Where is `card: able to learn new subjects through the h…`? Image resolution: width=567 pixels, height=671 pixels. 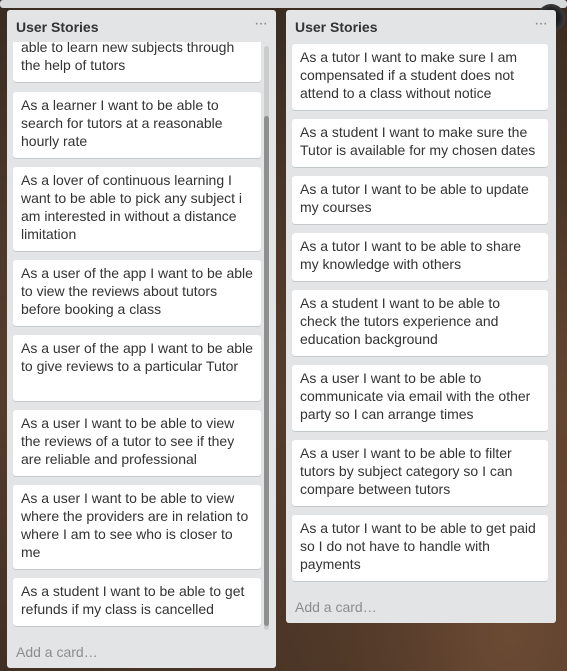 card: able to learn new subjects through the h… is located at coordinates (137, 62).